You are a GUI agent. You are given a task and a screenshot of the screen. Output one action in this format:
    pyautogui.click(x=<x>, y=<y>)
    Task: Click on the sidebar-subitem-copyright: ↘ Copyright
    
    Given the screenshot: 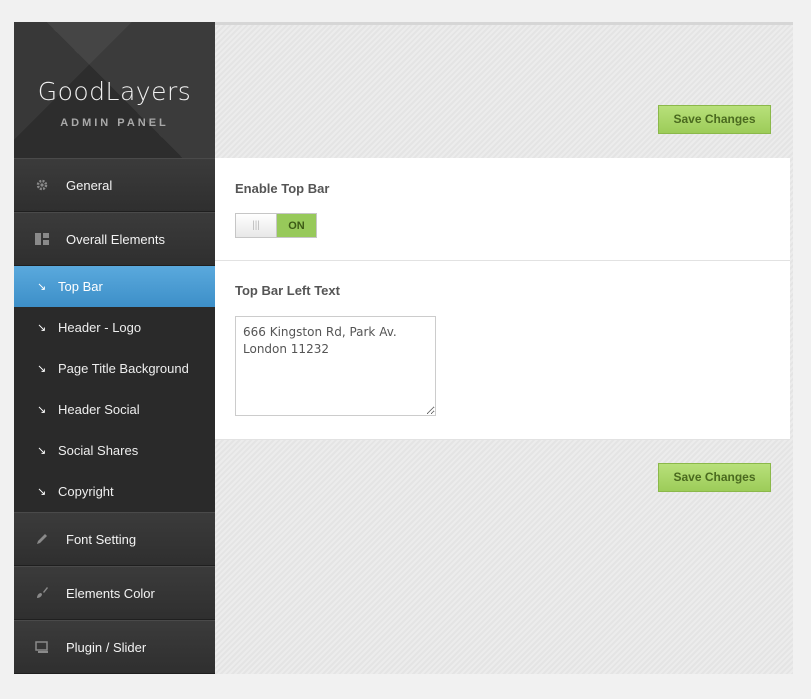 What is the action you would take?
    pyautogui.click(x=114, y=491)
    